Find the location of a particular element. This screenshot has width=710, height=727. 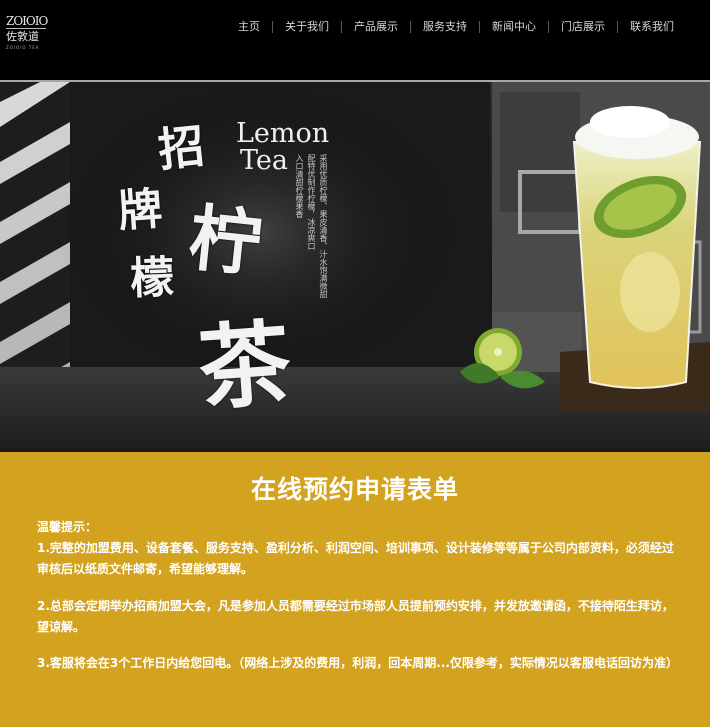

logo-mark: ZOIOIO is located at coordinates (27, 21).